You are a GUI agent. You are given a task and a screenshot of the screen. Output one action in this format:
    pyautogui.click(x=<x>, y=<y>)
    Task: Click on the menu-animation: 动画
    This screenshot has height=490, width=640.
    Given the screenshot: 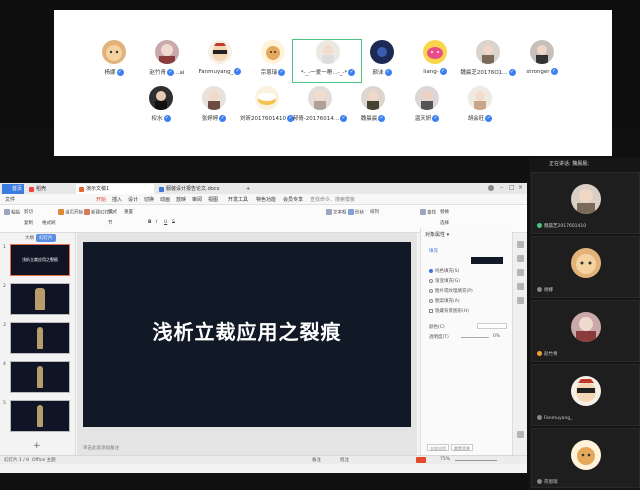 What is the action you would take?
    pyautogui.click(x=165, y=199)
    